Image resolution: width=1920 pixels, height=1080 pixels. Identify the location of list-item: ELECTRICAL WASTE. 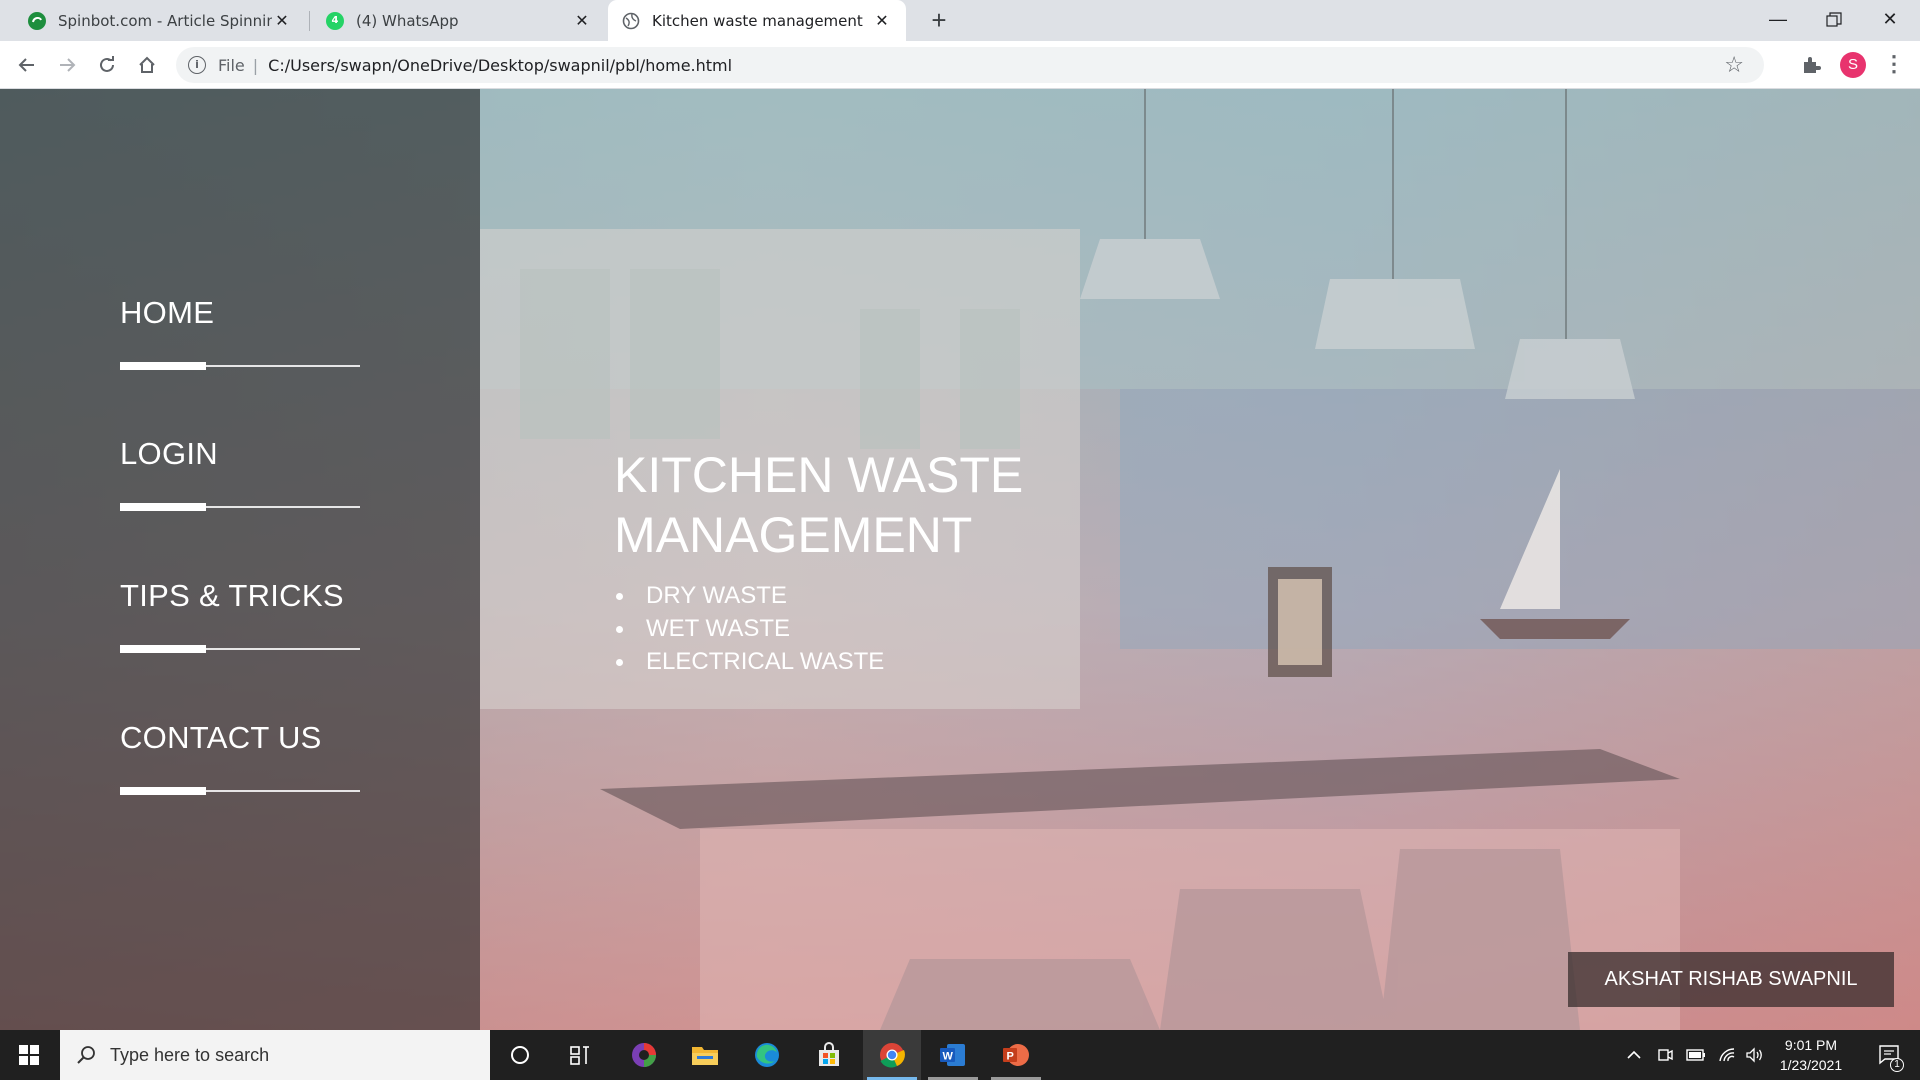
(894, 661).